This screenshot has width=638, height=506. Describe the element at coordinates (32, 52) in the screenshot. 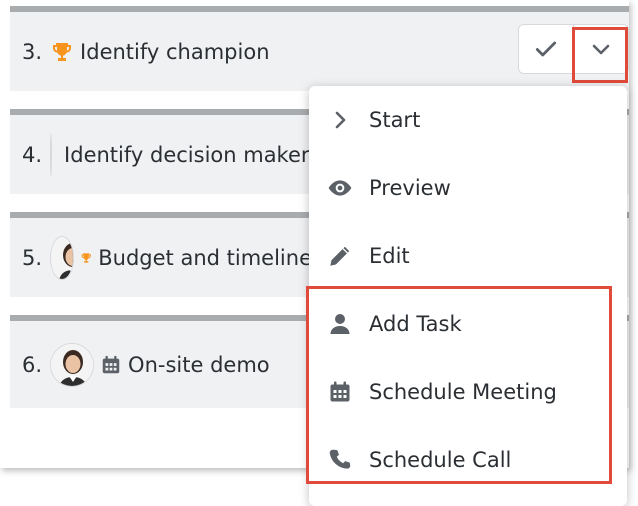

I see `task-number: 3.` at that location.